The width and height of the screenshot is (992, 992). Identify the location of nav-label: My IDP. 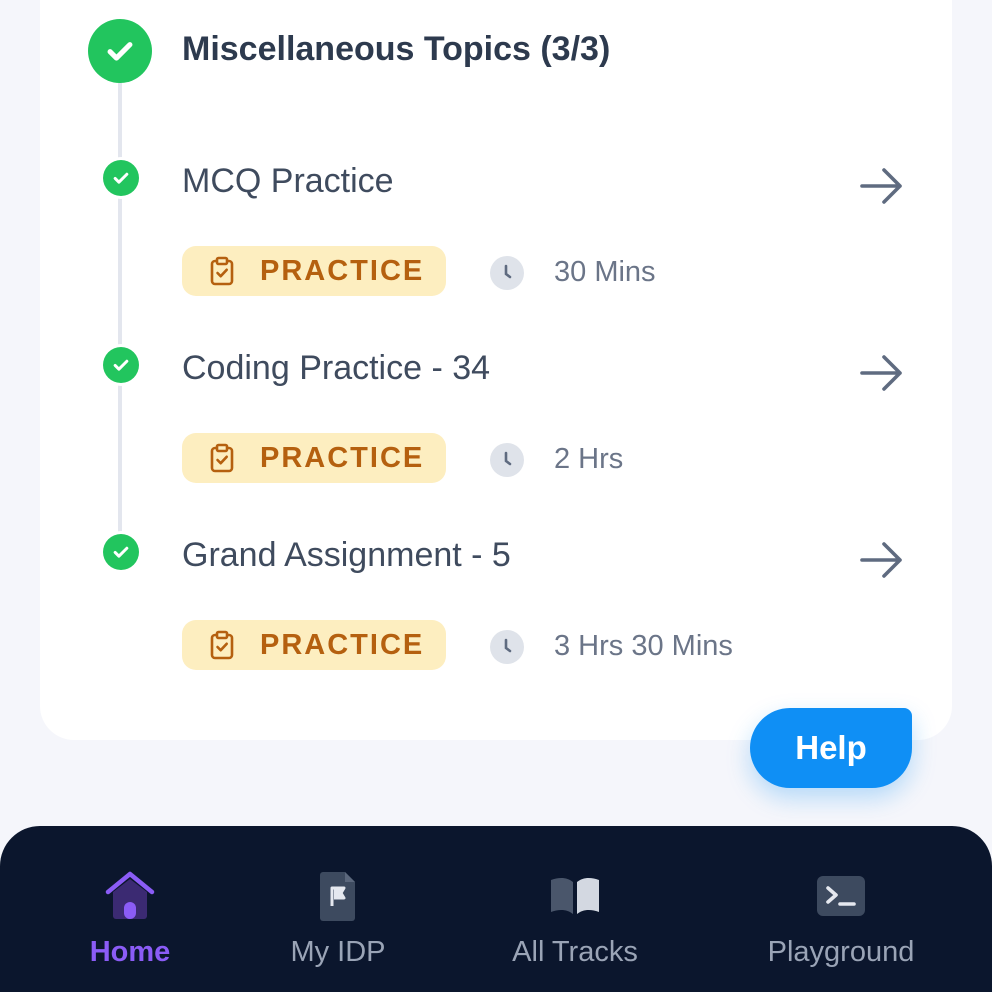
(338, 952).